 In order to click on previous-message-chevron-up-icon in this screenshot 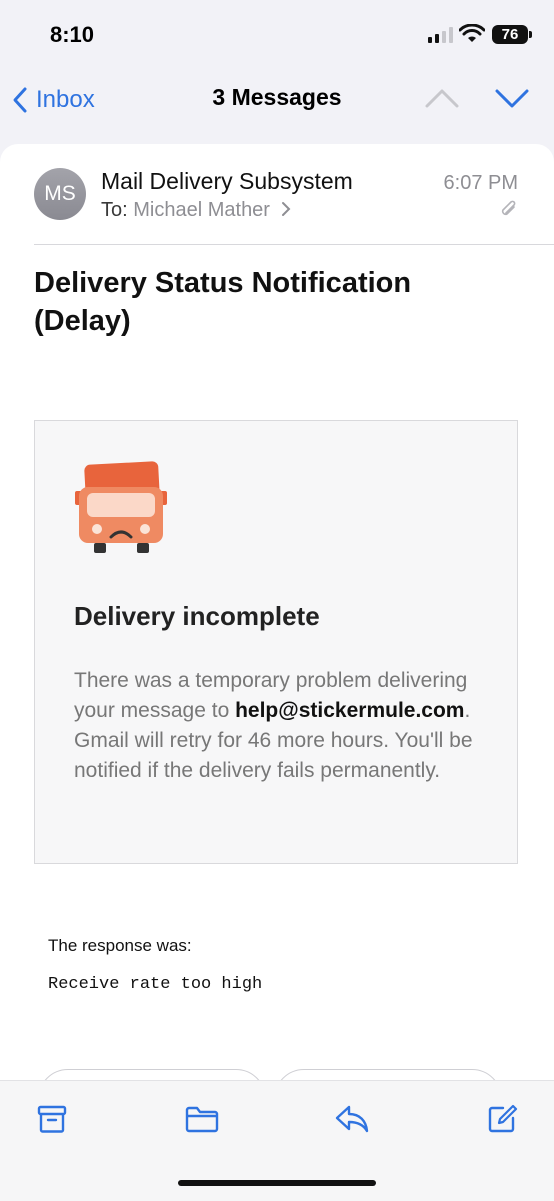, I will do `click(442, 98)`.